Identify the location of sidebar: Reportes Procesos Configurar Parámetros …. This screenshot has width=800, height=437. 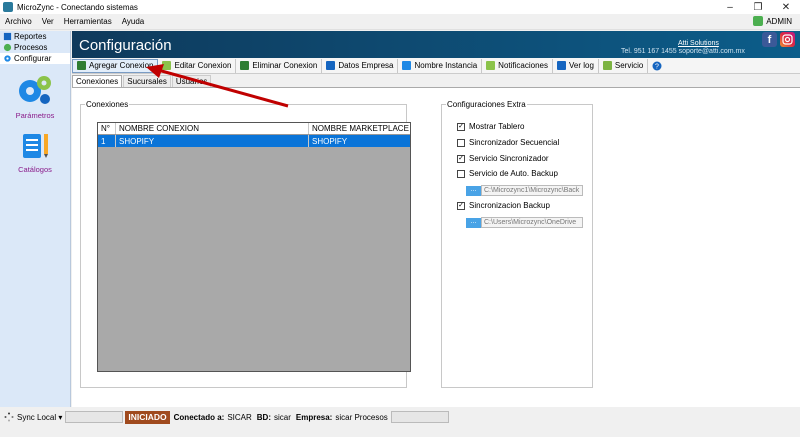
(35, 219).